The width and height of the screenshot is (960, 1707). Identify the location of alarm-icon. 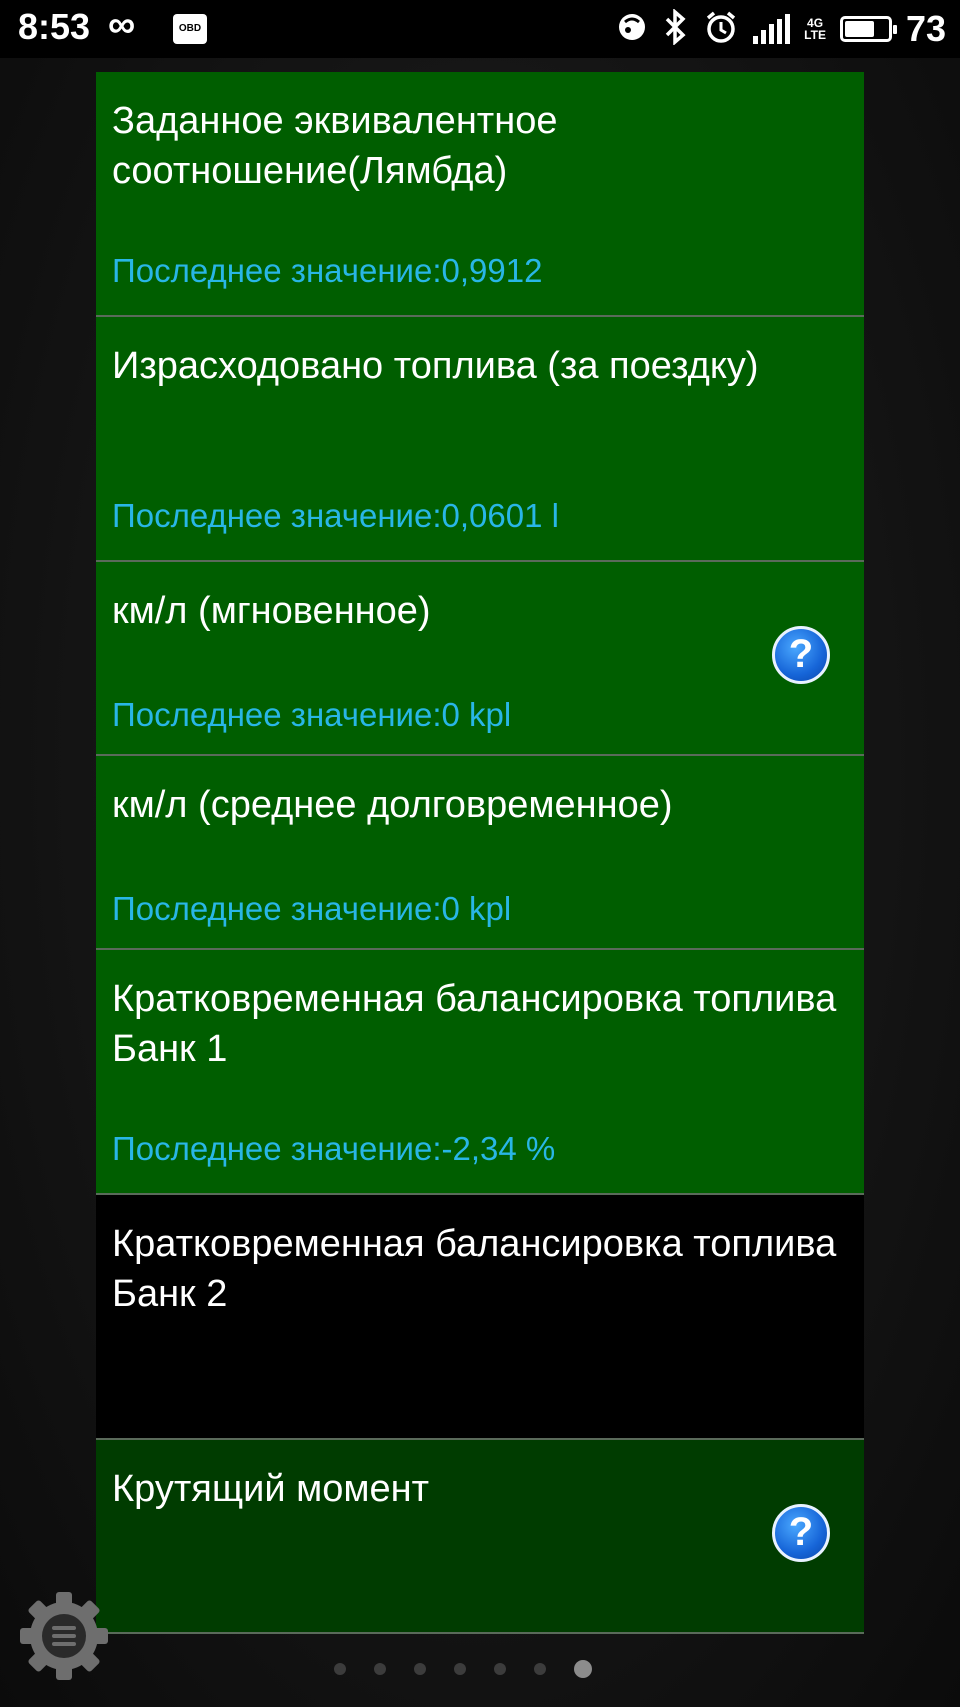
(721, 29).